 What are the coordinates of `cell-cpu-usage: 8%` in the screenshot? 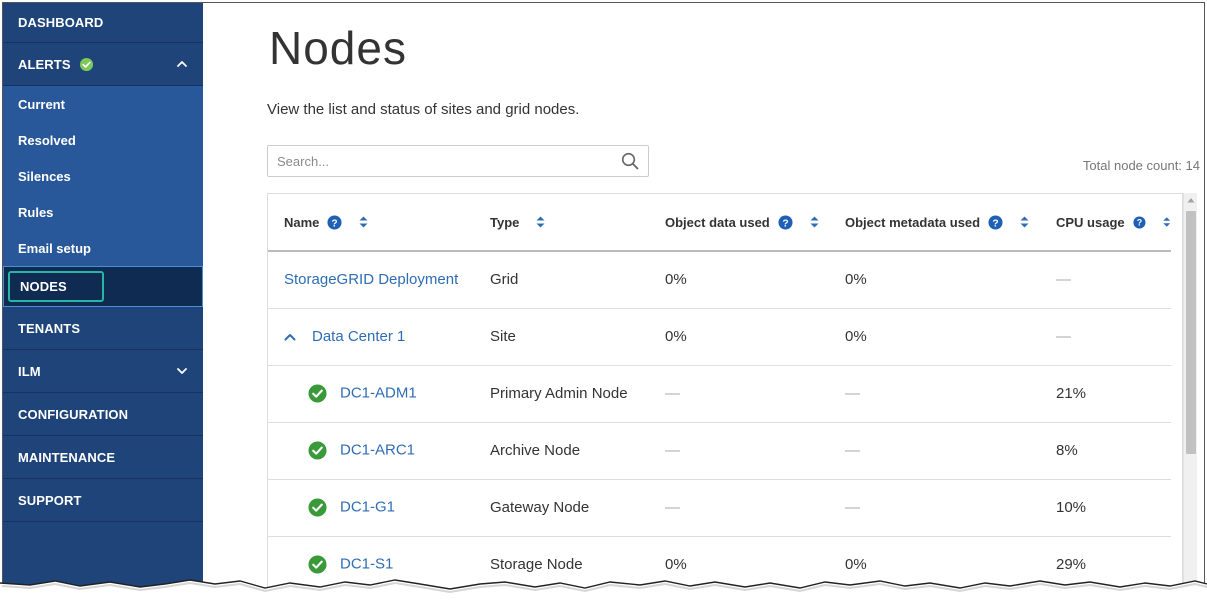 It's located at (1105, 451).